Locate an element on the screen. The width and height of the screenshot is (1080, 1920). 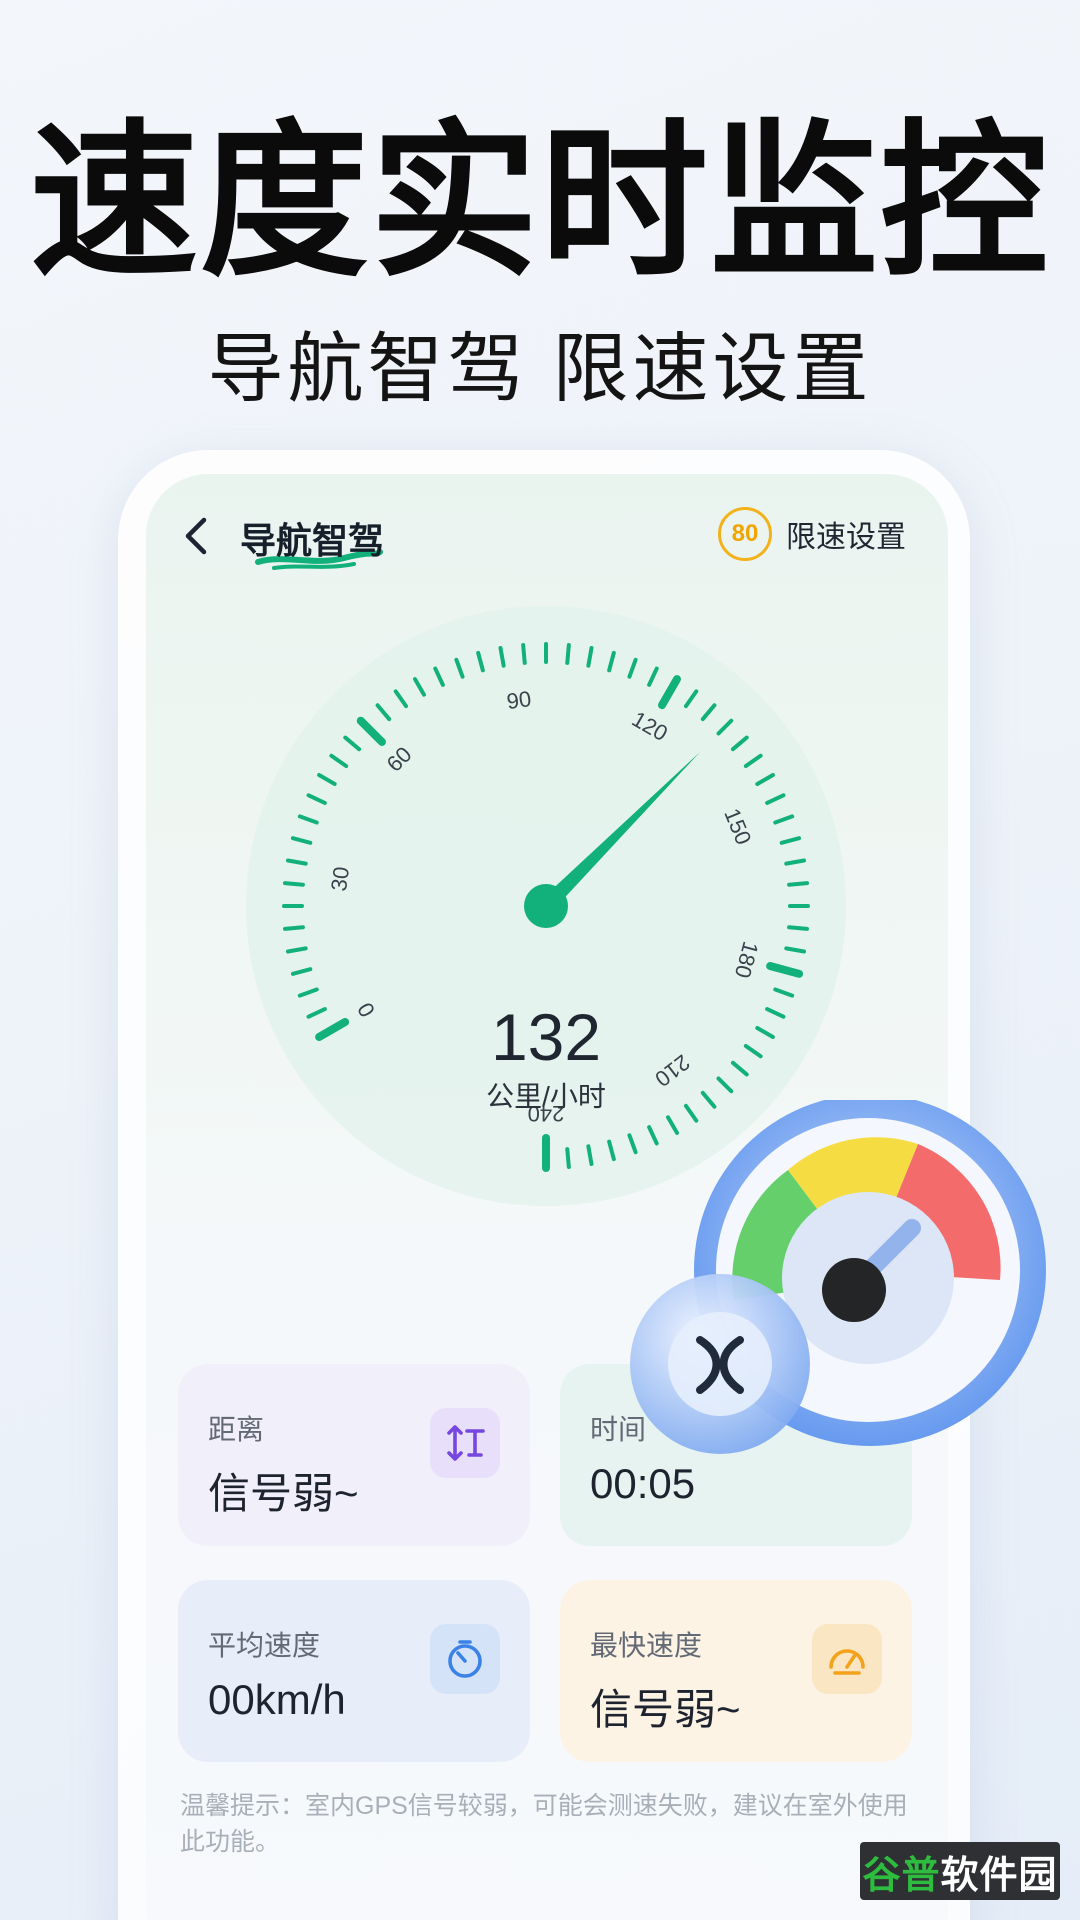
average-speed-value: 00km/h is located at coordinates (277, 1699).